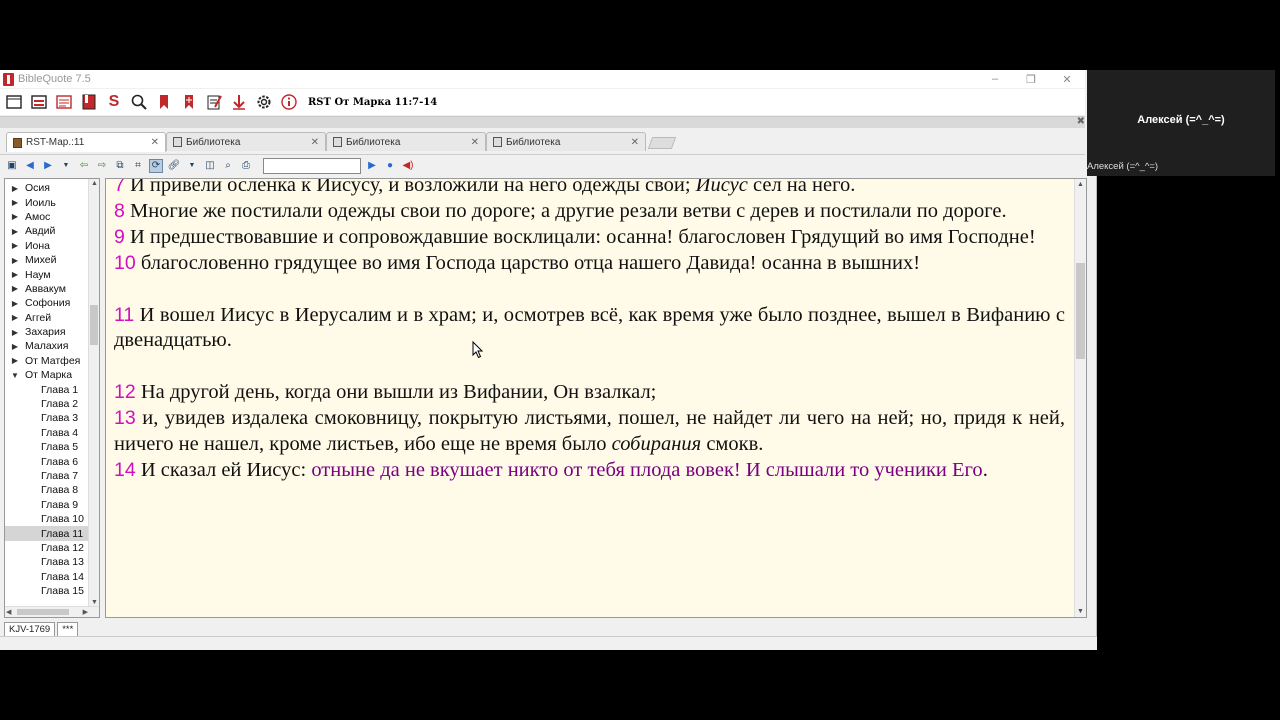  What do you see at coordinates (312, 165) in the screenshot?
I see `quick-search-input` at bounding box center [312, 165].